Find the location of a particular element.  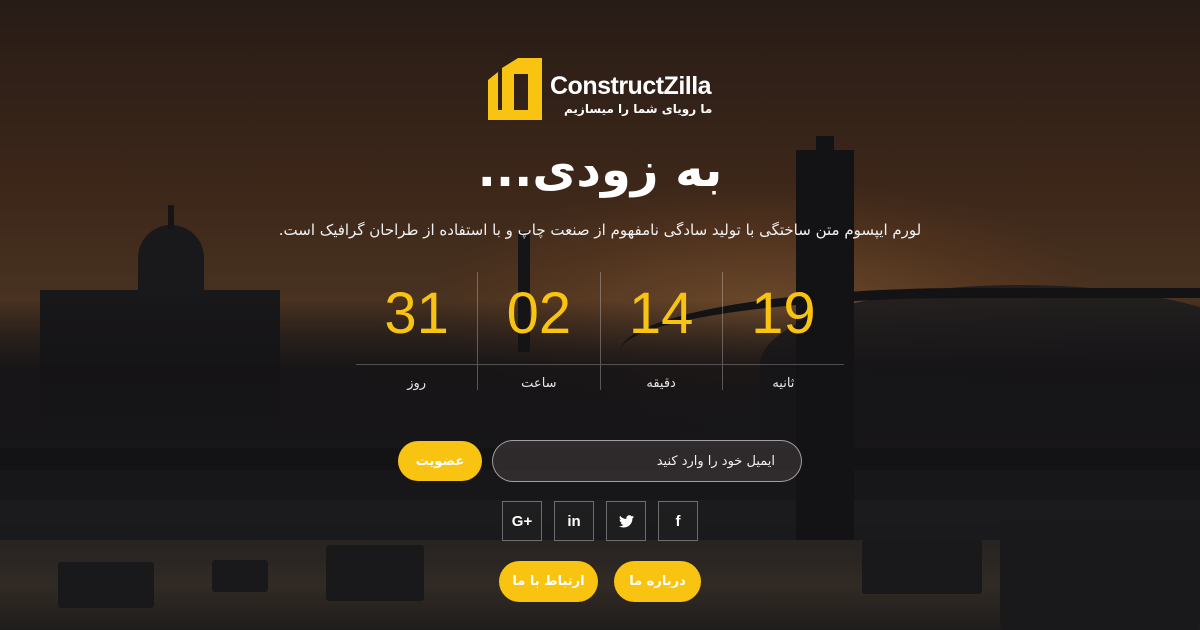

subscribe-form: عضویت is located at coordinates (600, 461).